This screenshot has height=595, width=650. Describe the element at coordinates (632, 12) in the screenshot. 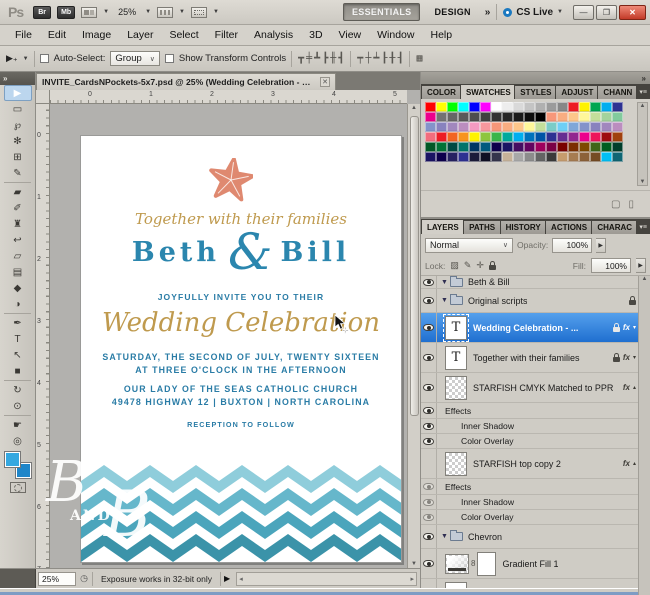

I see `close-button: ✕` at that location.